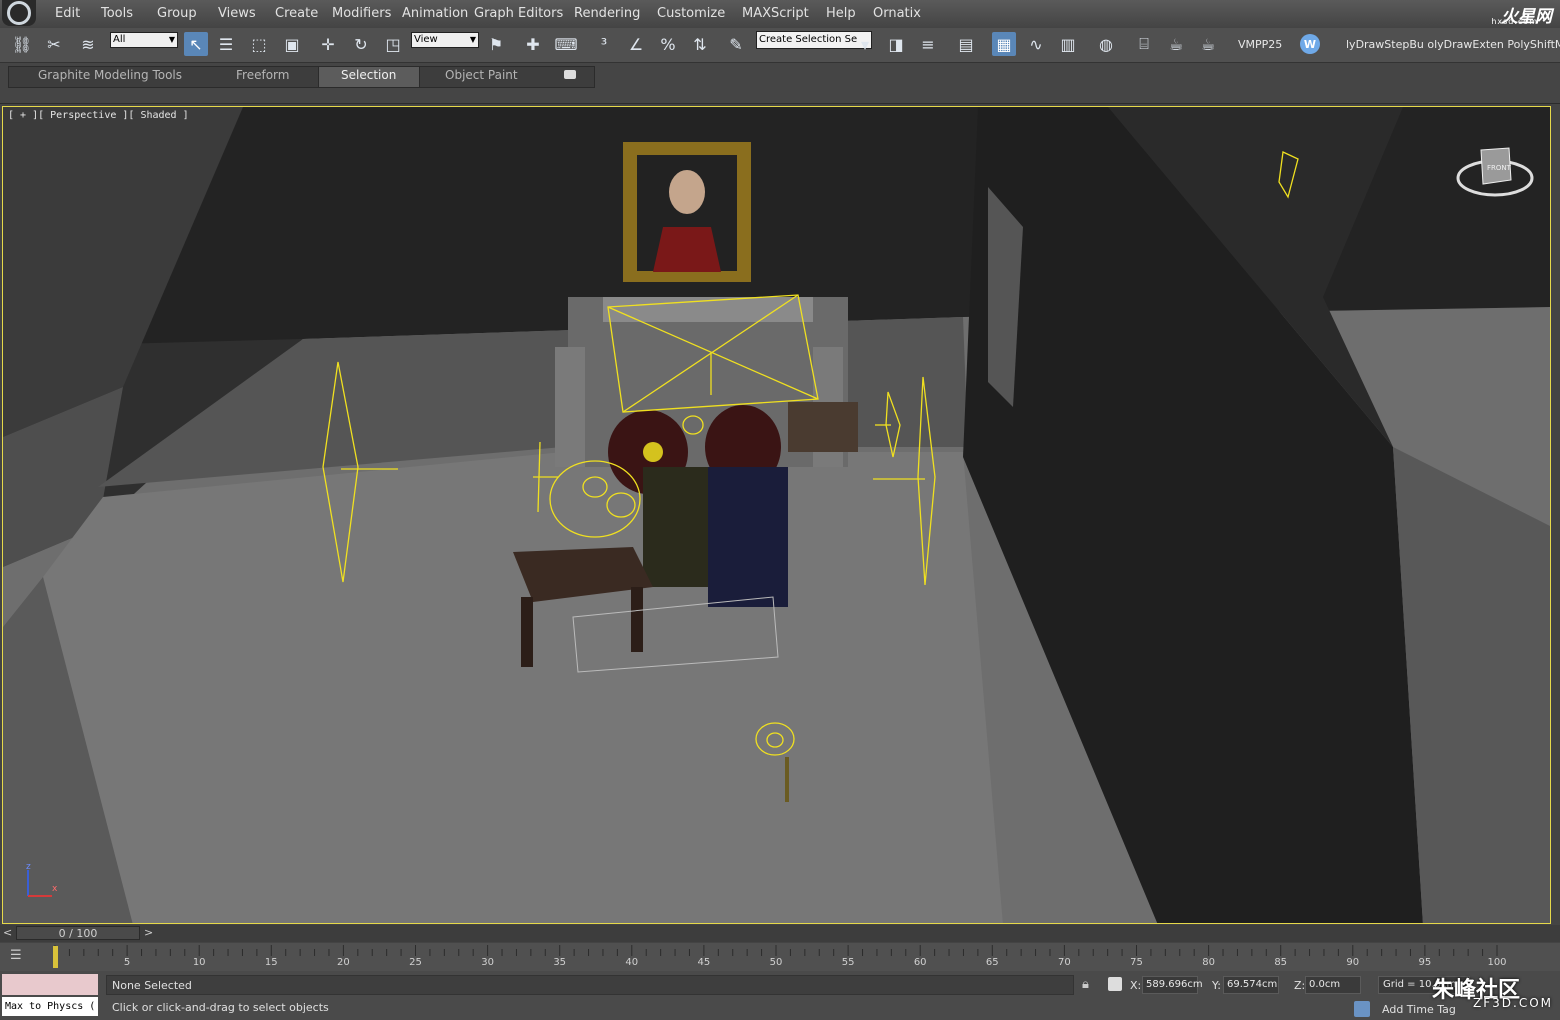  I want to click on menu-edit: Edit, so click(67, 13).